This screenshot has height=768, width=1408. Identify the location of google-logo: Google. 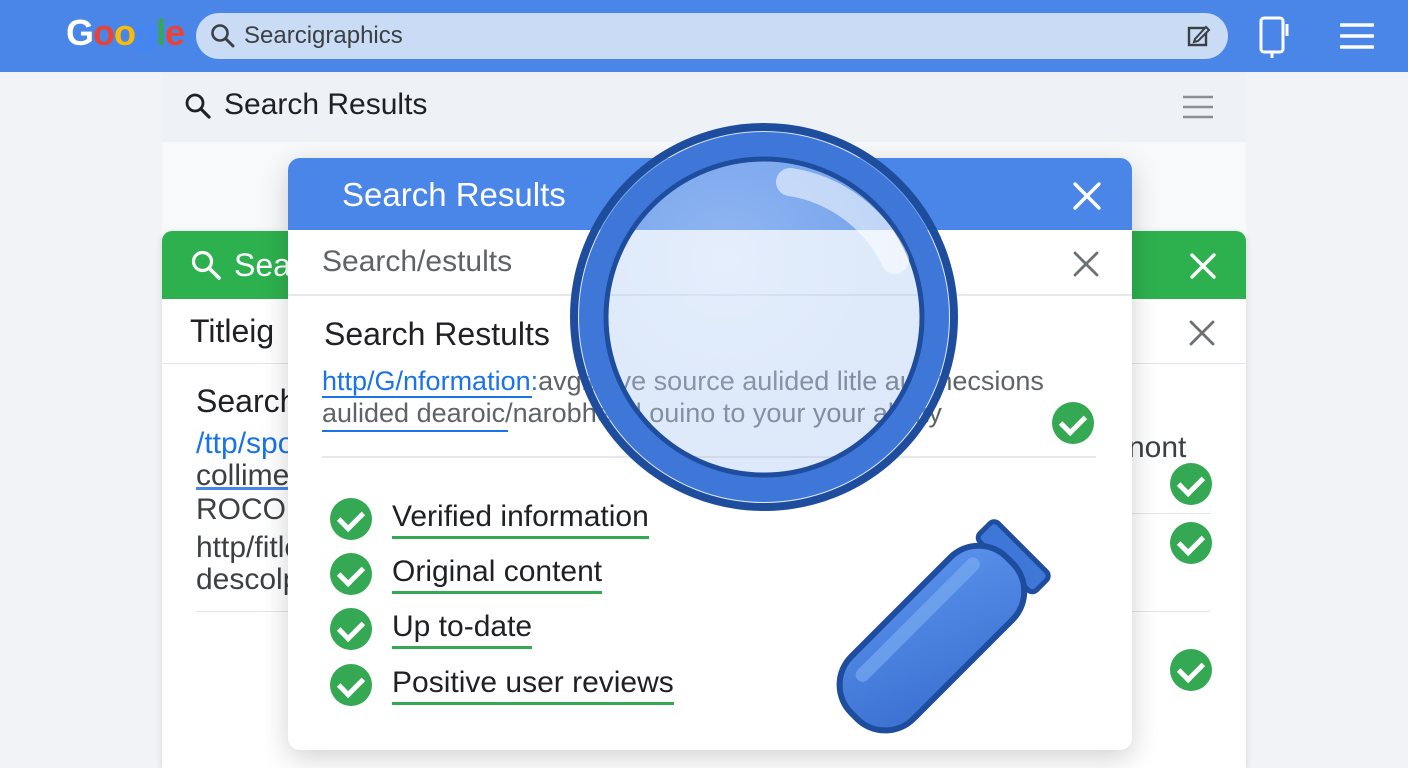
(125, 33).